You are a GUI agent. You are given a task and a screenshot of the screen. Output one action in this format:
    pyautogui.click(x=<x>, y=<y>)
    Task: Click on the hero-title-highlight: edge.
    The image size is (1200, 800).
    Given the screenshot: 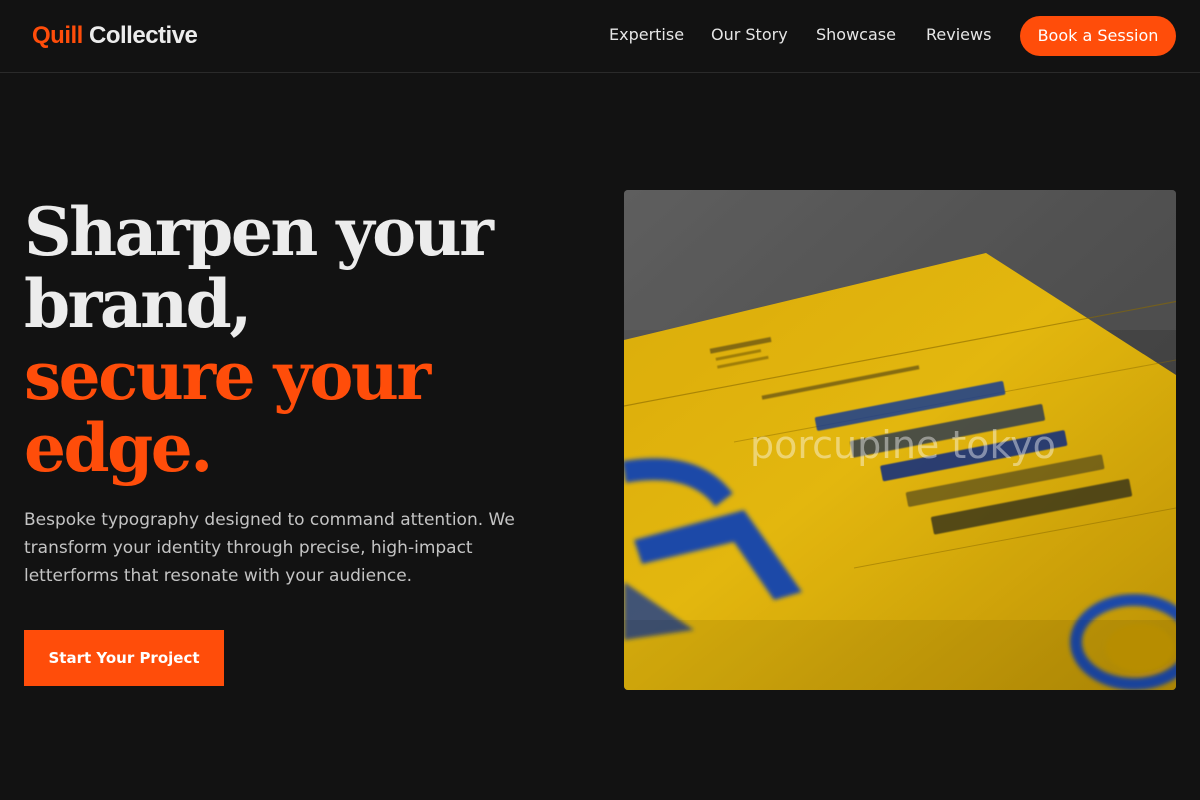 What is the action you would take?
    pyautogui.click(x=118, y=448)
    